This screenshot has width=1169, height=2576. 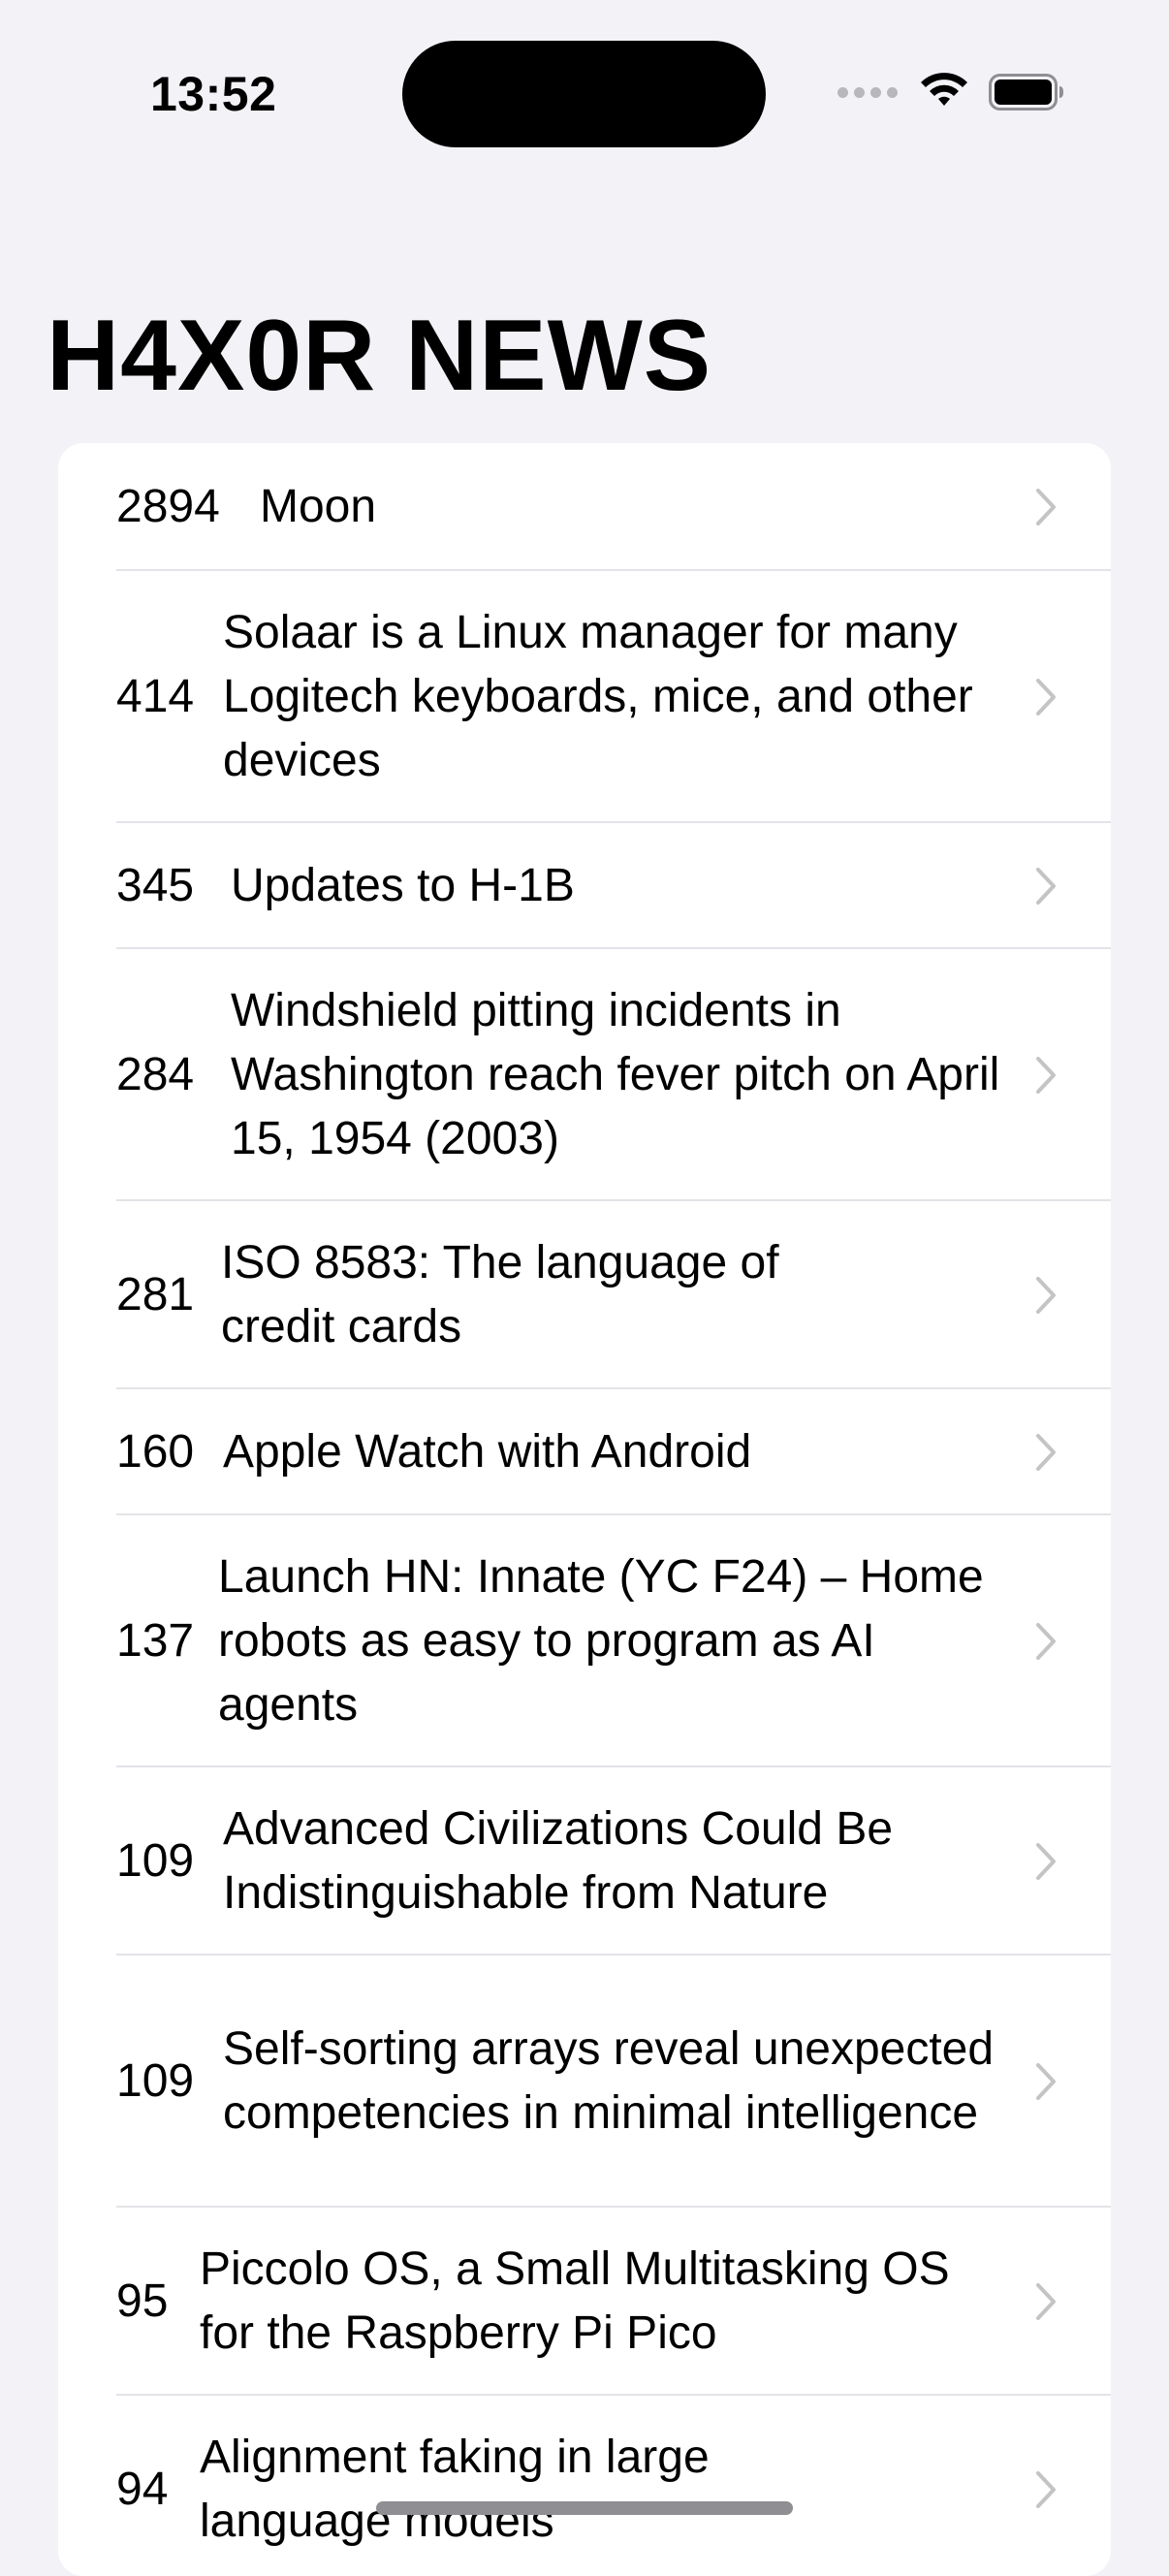 What do you see at coordinates (584, 886) in the screenshot?
I see `story-row: 345 Updates to H-1B` at bounding box center [584, 886].